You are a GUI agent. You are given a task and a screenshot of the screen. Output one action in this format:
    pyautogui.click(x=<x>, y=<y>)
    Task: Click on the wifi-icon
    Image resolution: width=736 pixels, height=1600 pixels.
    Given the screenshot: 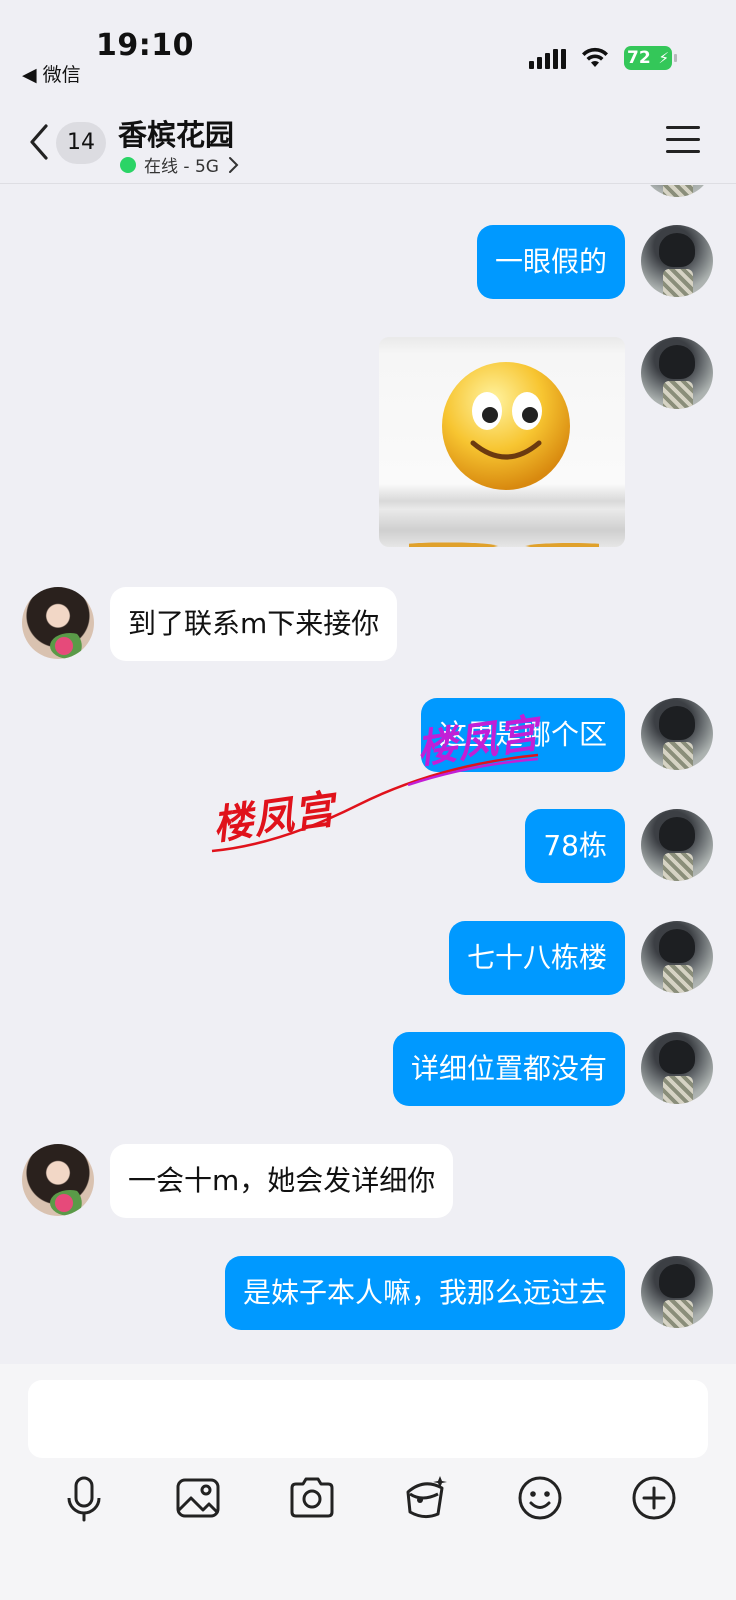 What is the action you would take?
    pyautogui.click(x=595, y=57)
    